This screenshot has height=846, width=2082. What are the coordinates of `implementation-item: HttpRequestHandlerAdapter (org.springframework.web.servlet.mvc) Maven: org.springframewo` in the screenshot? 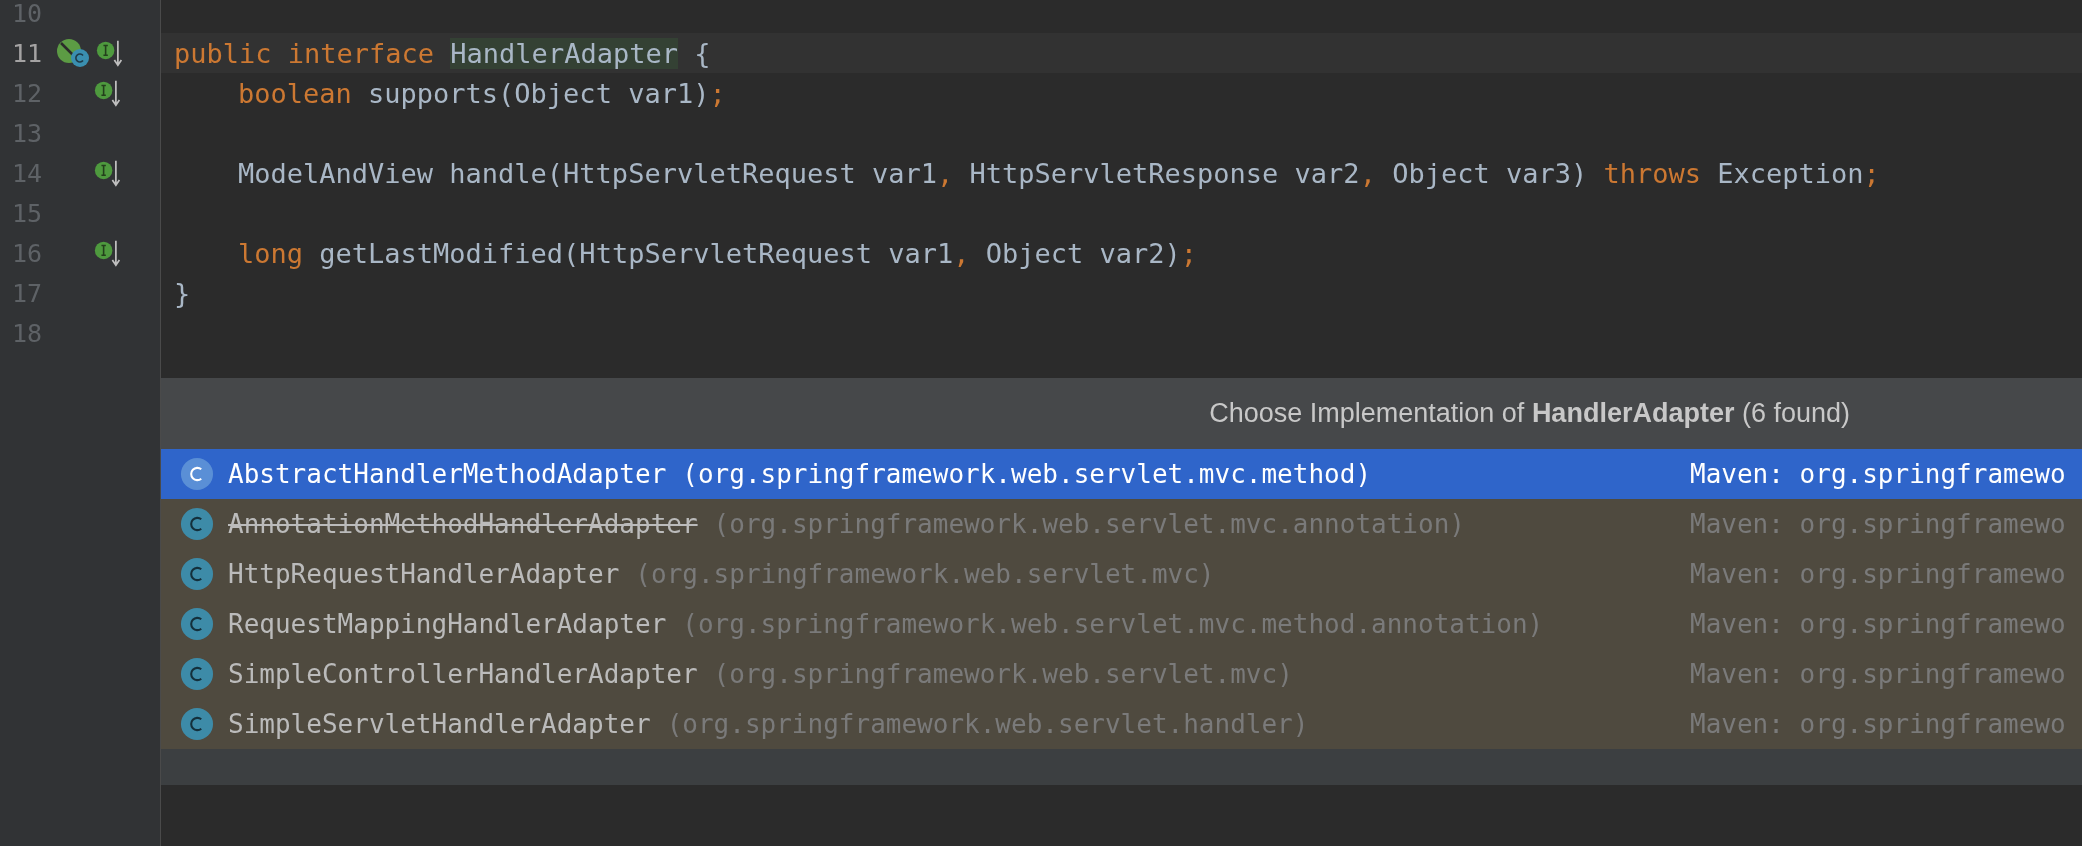 It's located at (1121, 574).